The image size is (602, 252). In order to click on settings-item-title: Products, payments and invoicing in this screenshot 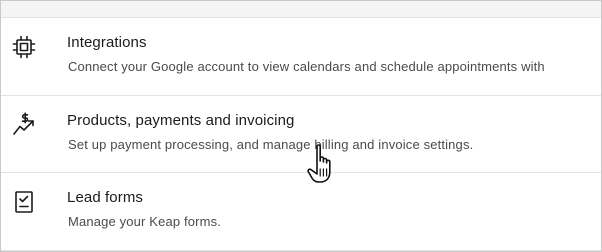, I will do `click(181, 120)`.